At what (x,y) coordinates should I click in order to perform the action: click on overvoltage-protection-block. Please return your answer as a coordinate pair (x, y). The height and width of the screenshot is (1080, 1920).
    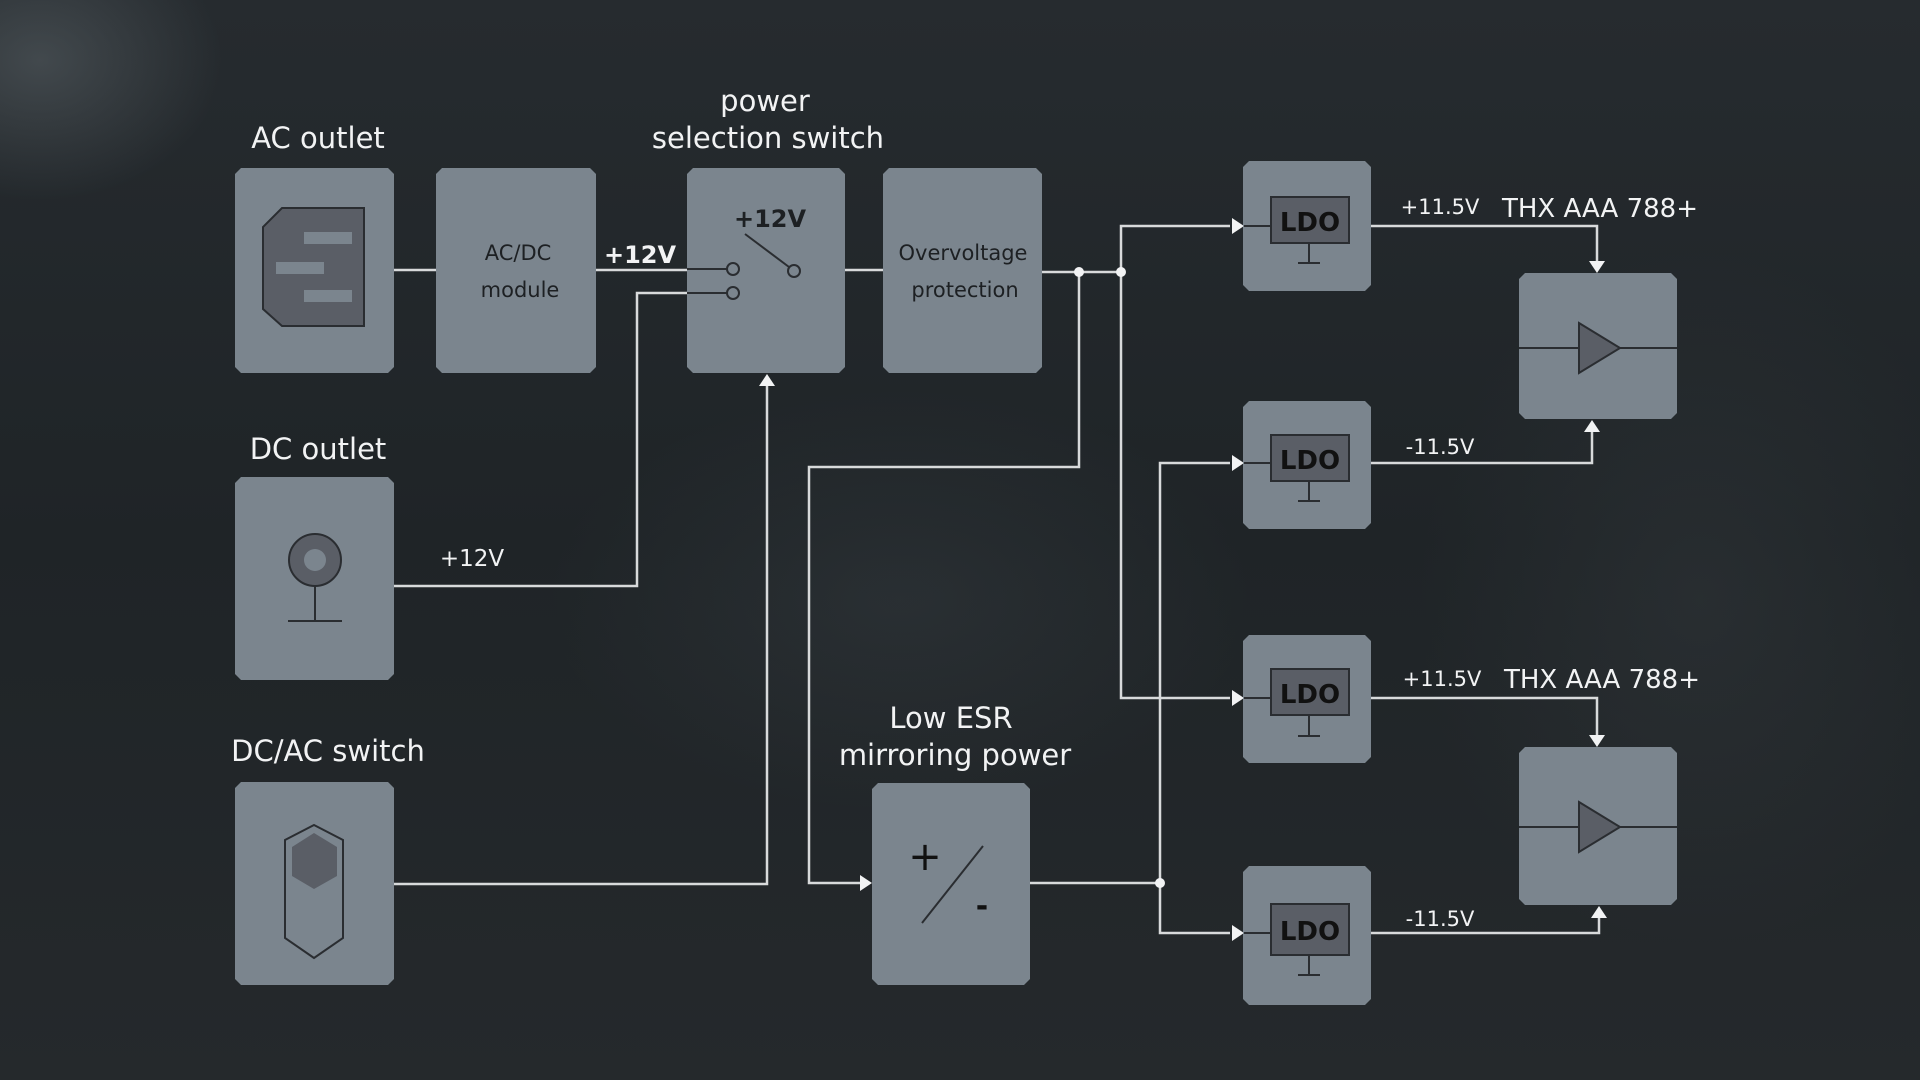
    Looking at the image, I should click on (962, 270).